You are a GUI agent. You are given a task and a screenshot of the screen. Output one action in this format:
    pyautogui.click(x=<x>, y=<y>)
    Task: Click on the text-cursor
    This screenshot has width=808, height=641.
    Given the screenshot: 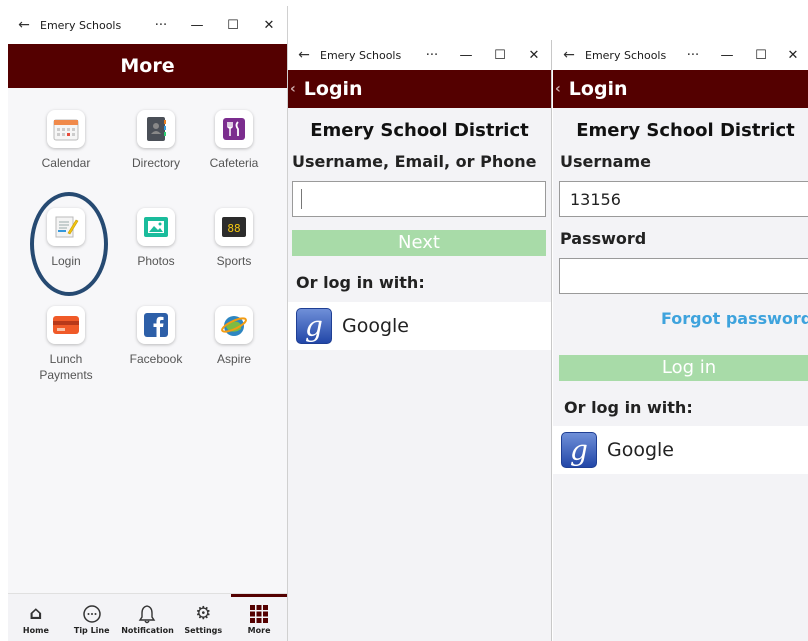 What is the action you would take?
    pyautogui.click(x=301, y=199)
    